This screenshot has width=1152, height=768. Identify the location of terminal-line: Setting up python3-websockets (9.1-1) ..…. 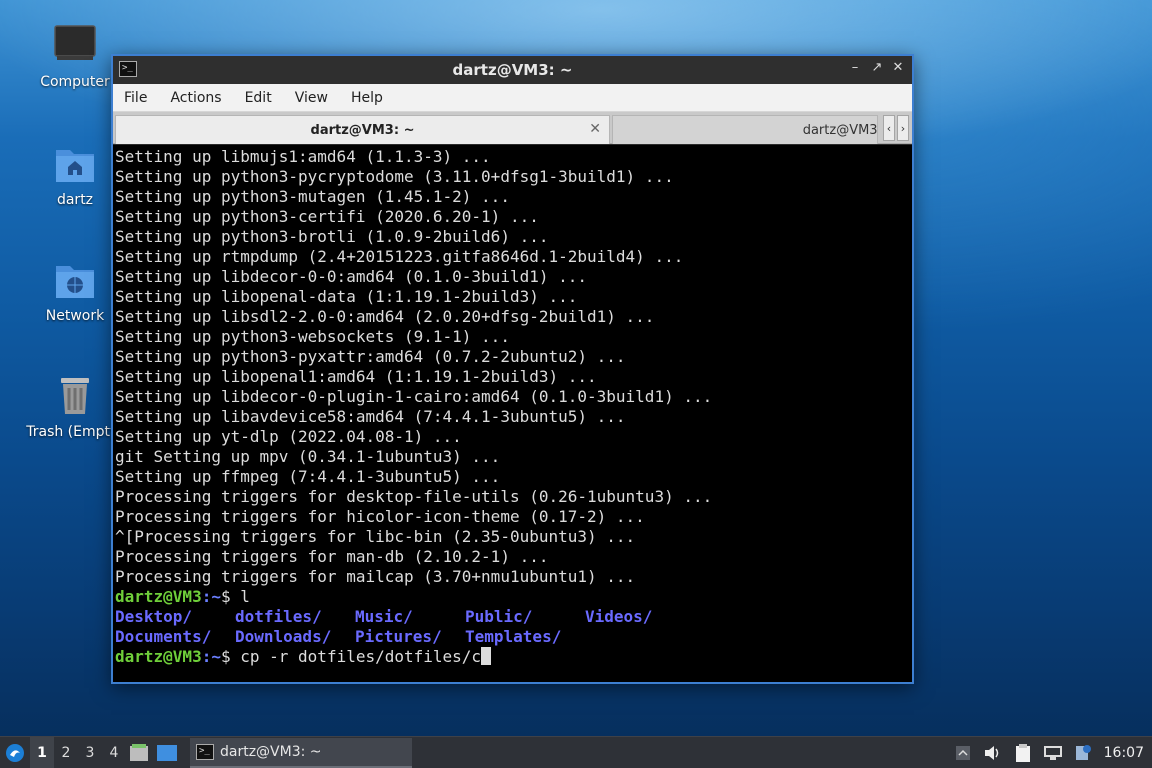
(312, 336).